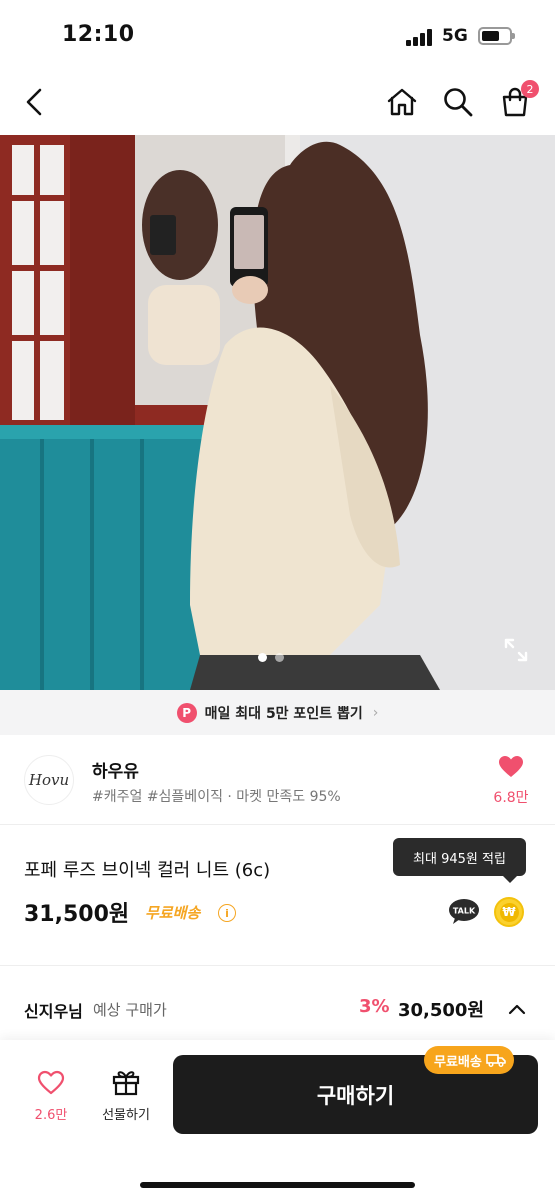 The image size is (555, 1200). I want to click on expand-image-button, so click(516, 650).